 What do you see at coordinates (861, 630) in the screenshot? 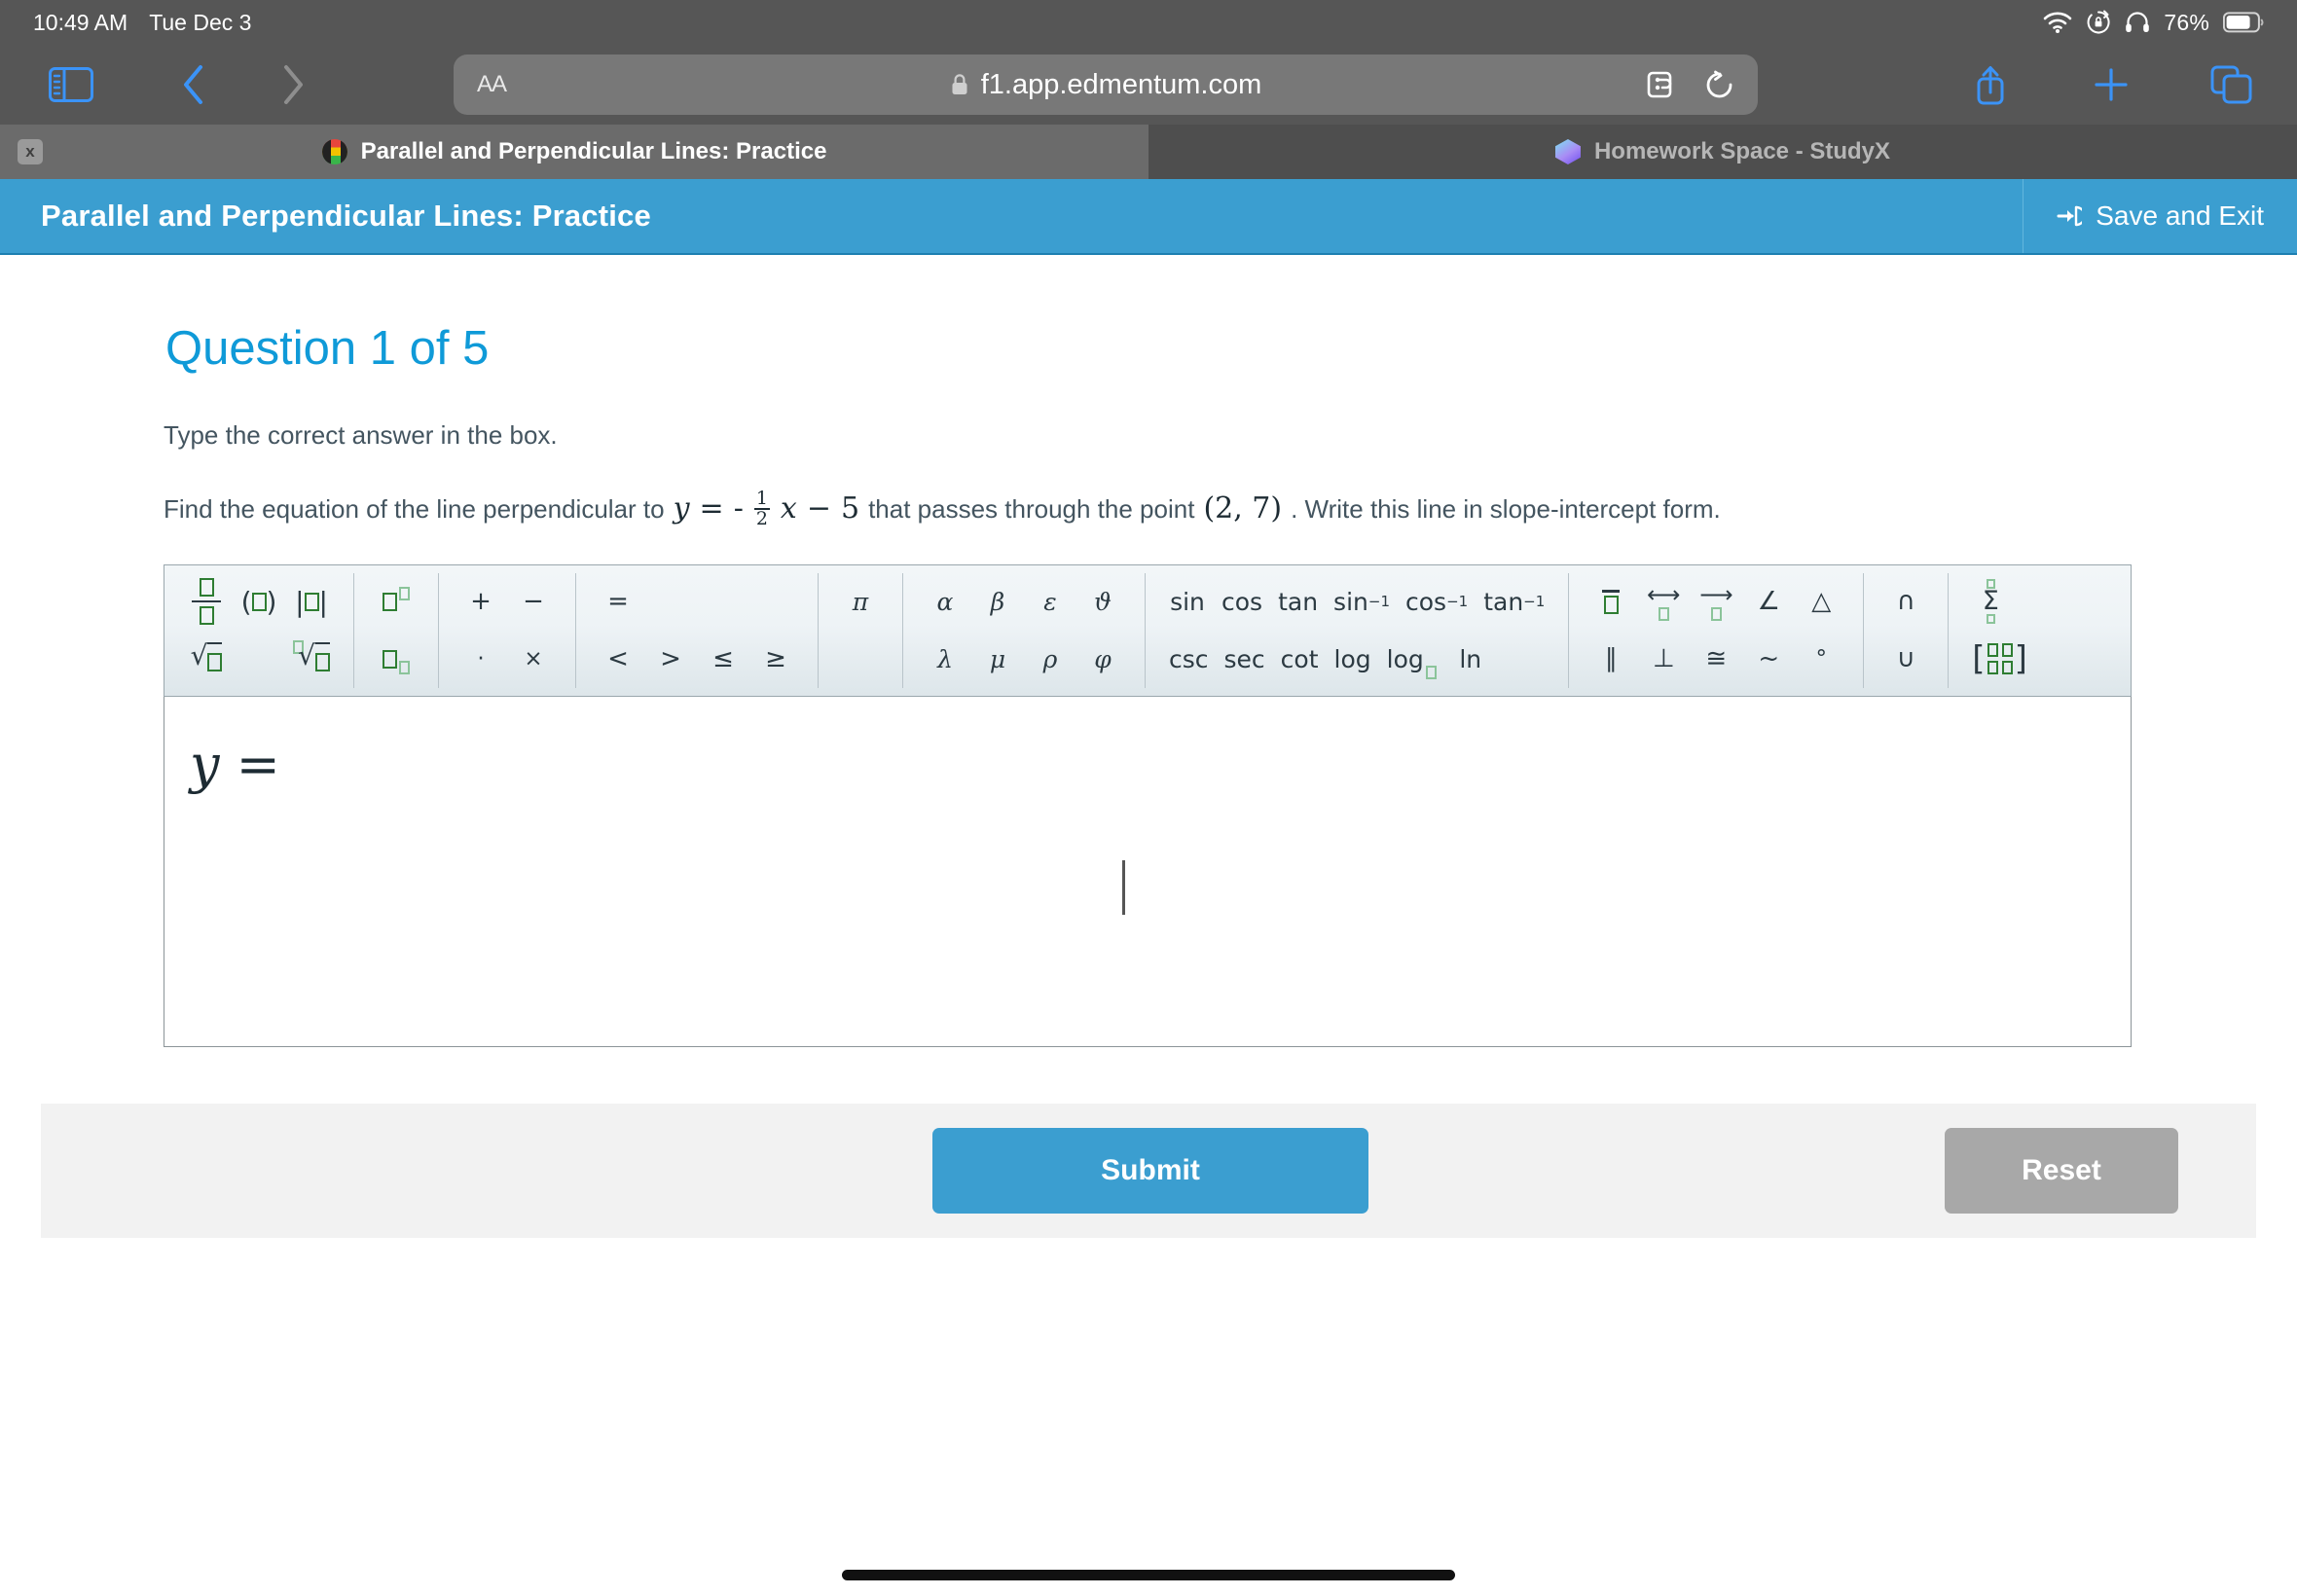
I see `math-group-constants: π` at bounding box center [861, 630].